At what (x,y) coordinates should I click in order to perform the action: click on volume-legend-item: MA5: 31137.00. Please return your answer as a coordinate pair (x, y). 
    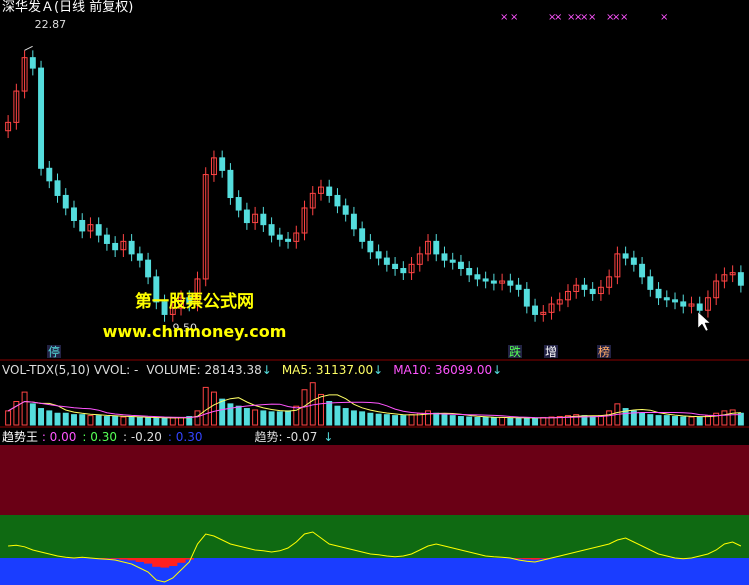
    Looking at the image, I should click on (327, 370).